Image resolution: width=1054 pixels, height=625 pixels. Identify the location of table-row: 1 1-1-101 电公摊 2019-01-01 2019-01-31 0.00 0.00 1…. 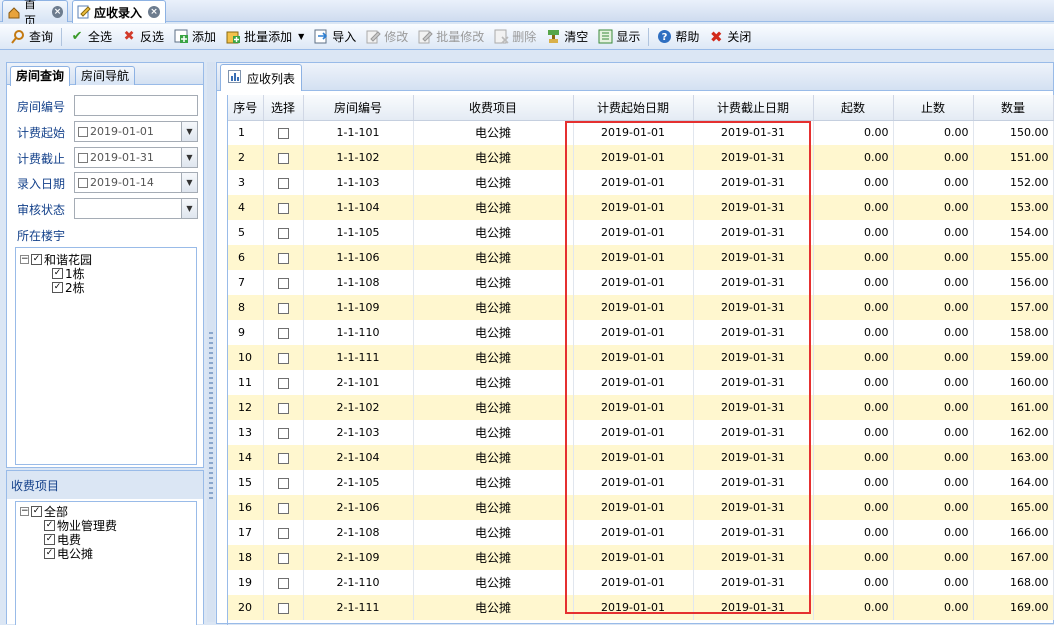
(641, 132).